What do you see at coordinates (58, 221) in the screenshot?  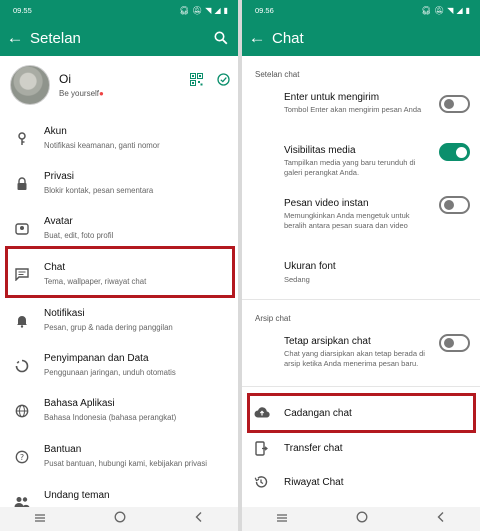 I see `item-title: Avatar` at bounding box center [58, 221].